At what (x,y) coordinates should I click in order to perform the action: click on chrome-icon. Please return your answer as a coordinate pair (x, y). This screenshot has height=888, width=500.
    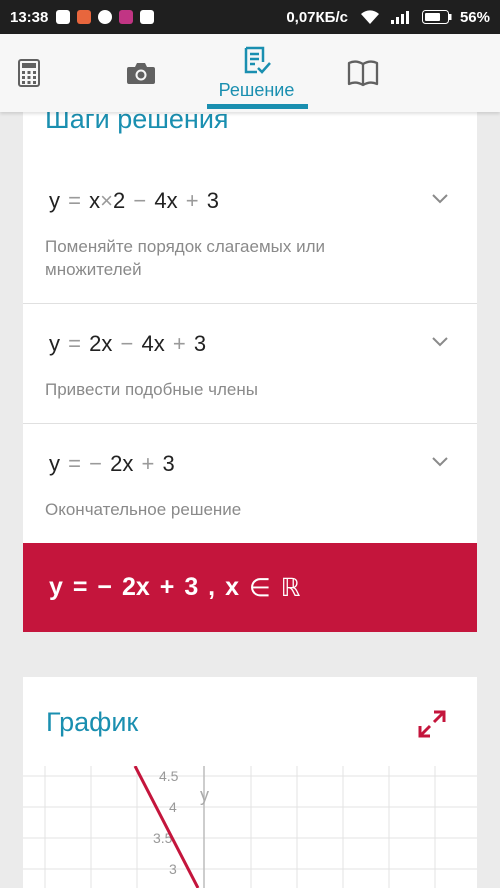
    Looking at the image, I should click on (105, 17).